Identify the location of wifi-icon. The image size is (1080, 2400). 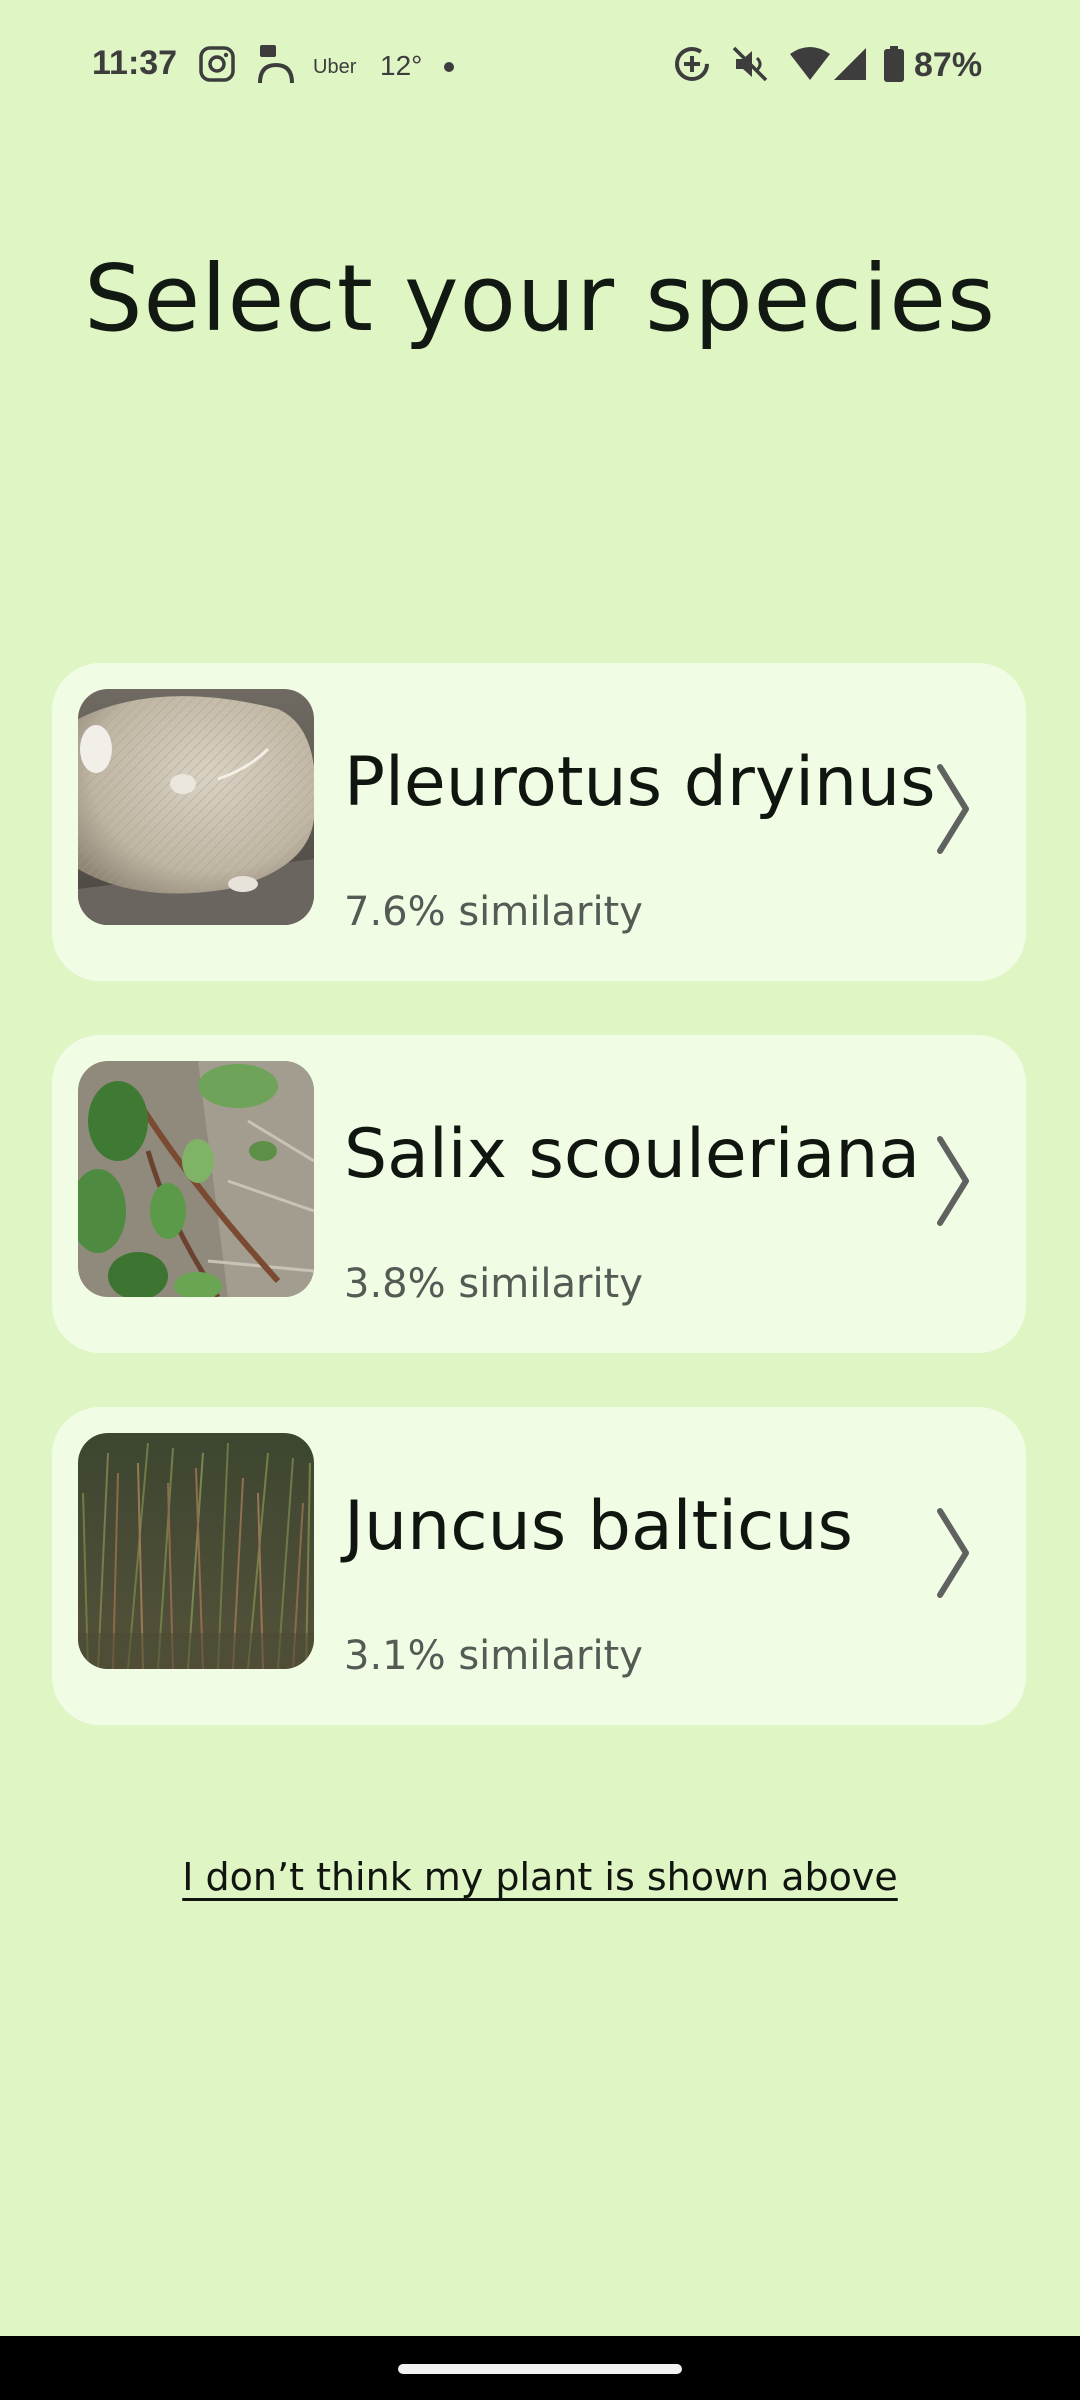
(810, 64).